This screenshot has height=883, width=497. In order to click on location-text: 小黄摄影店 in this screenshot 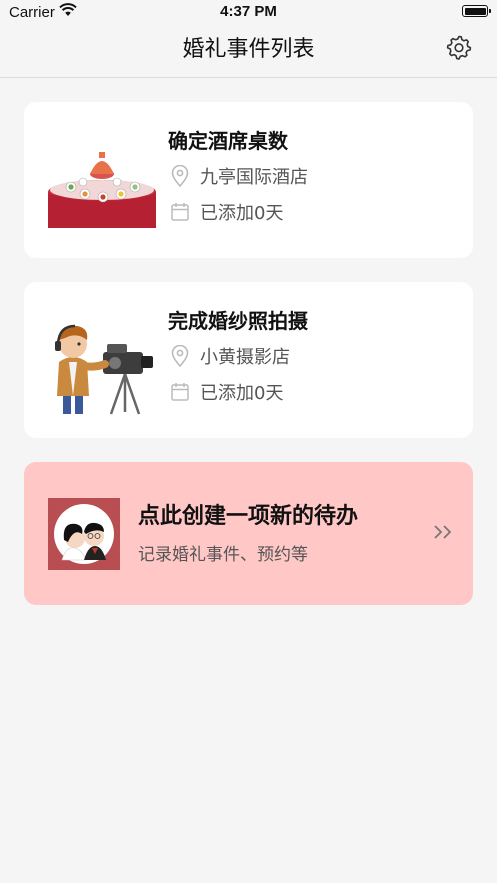, I will do `click(245, 357)`.